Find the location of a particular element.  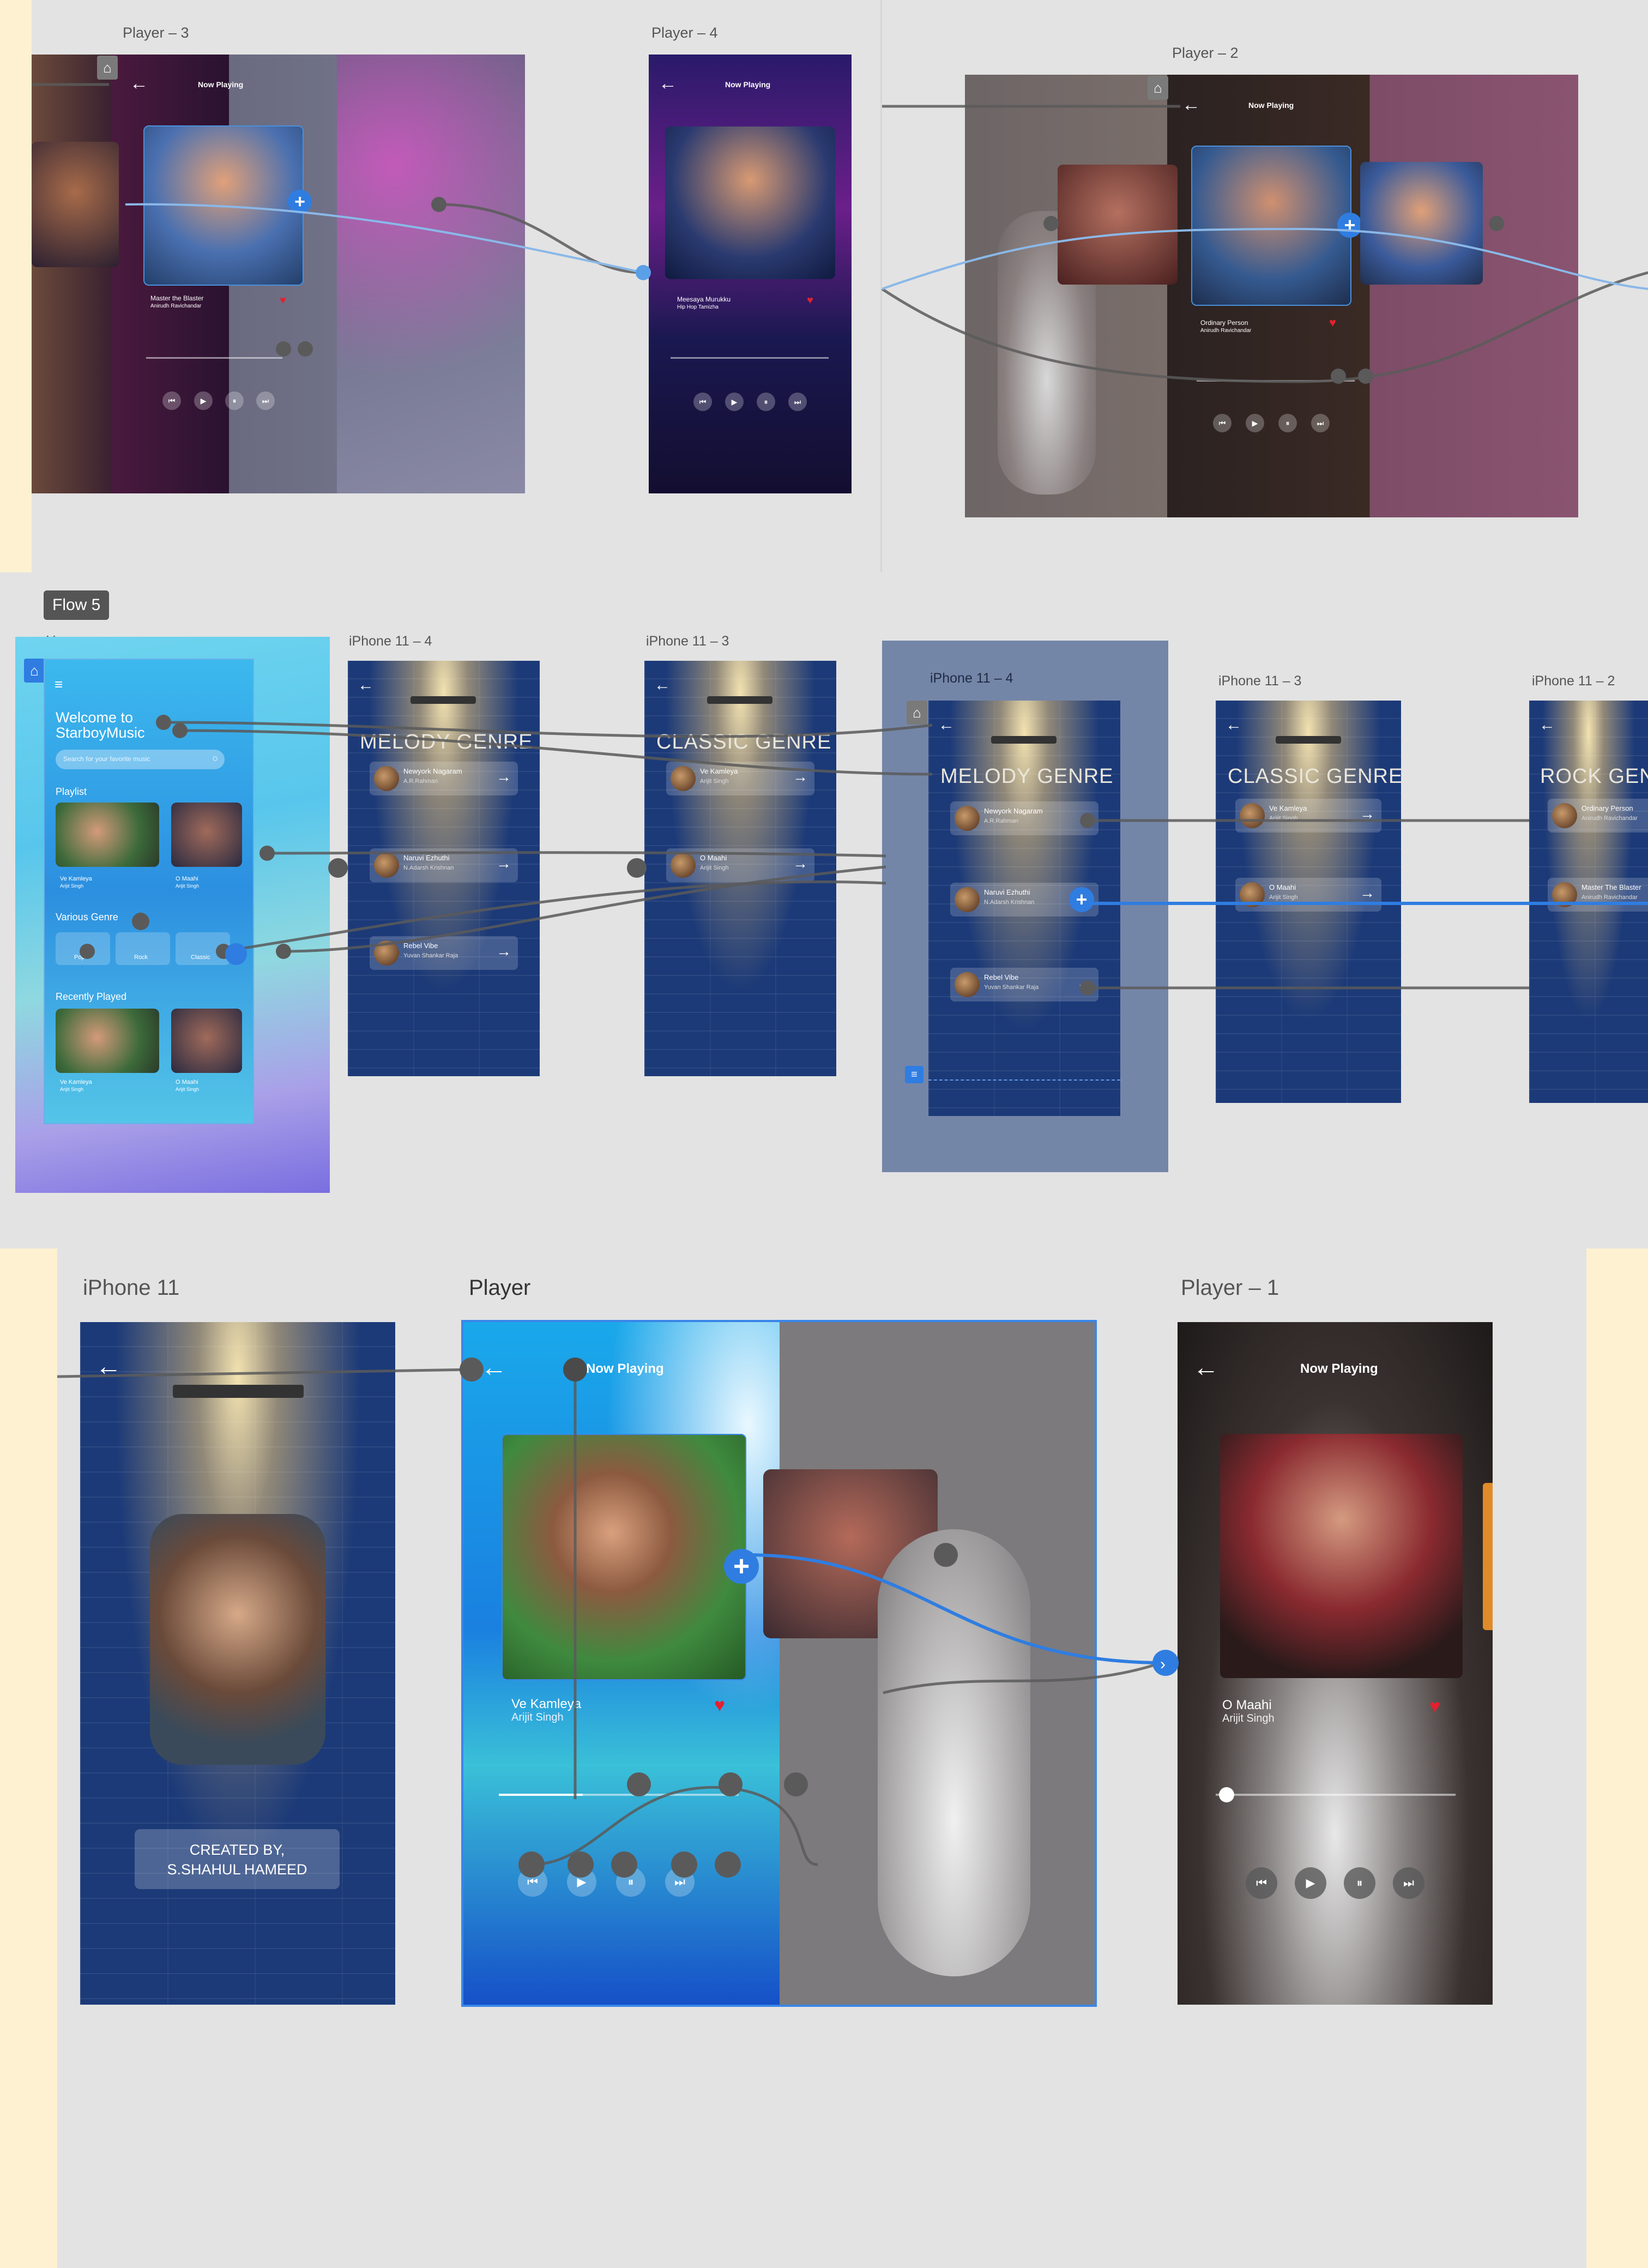

wire-iphone11-to-player is located at coordinates (264, 1373).